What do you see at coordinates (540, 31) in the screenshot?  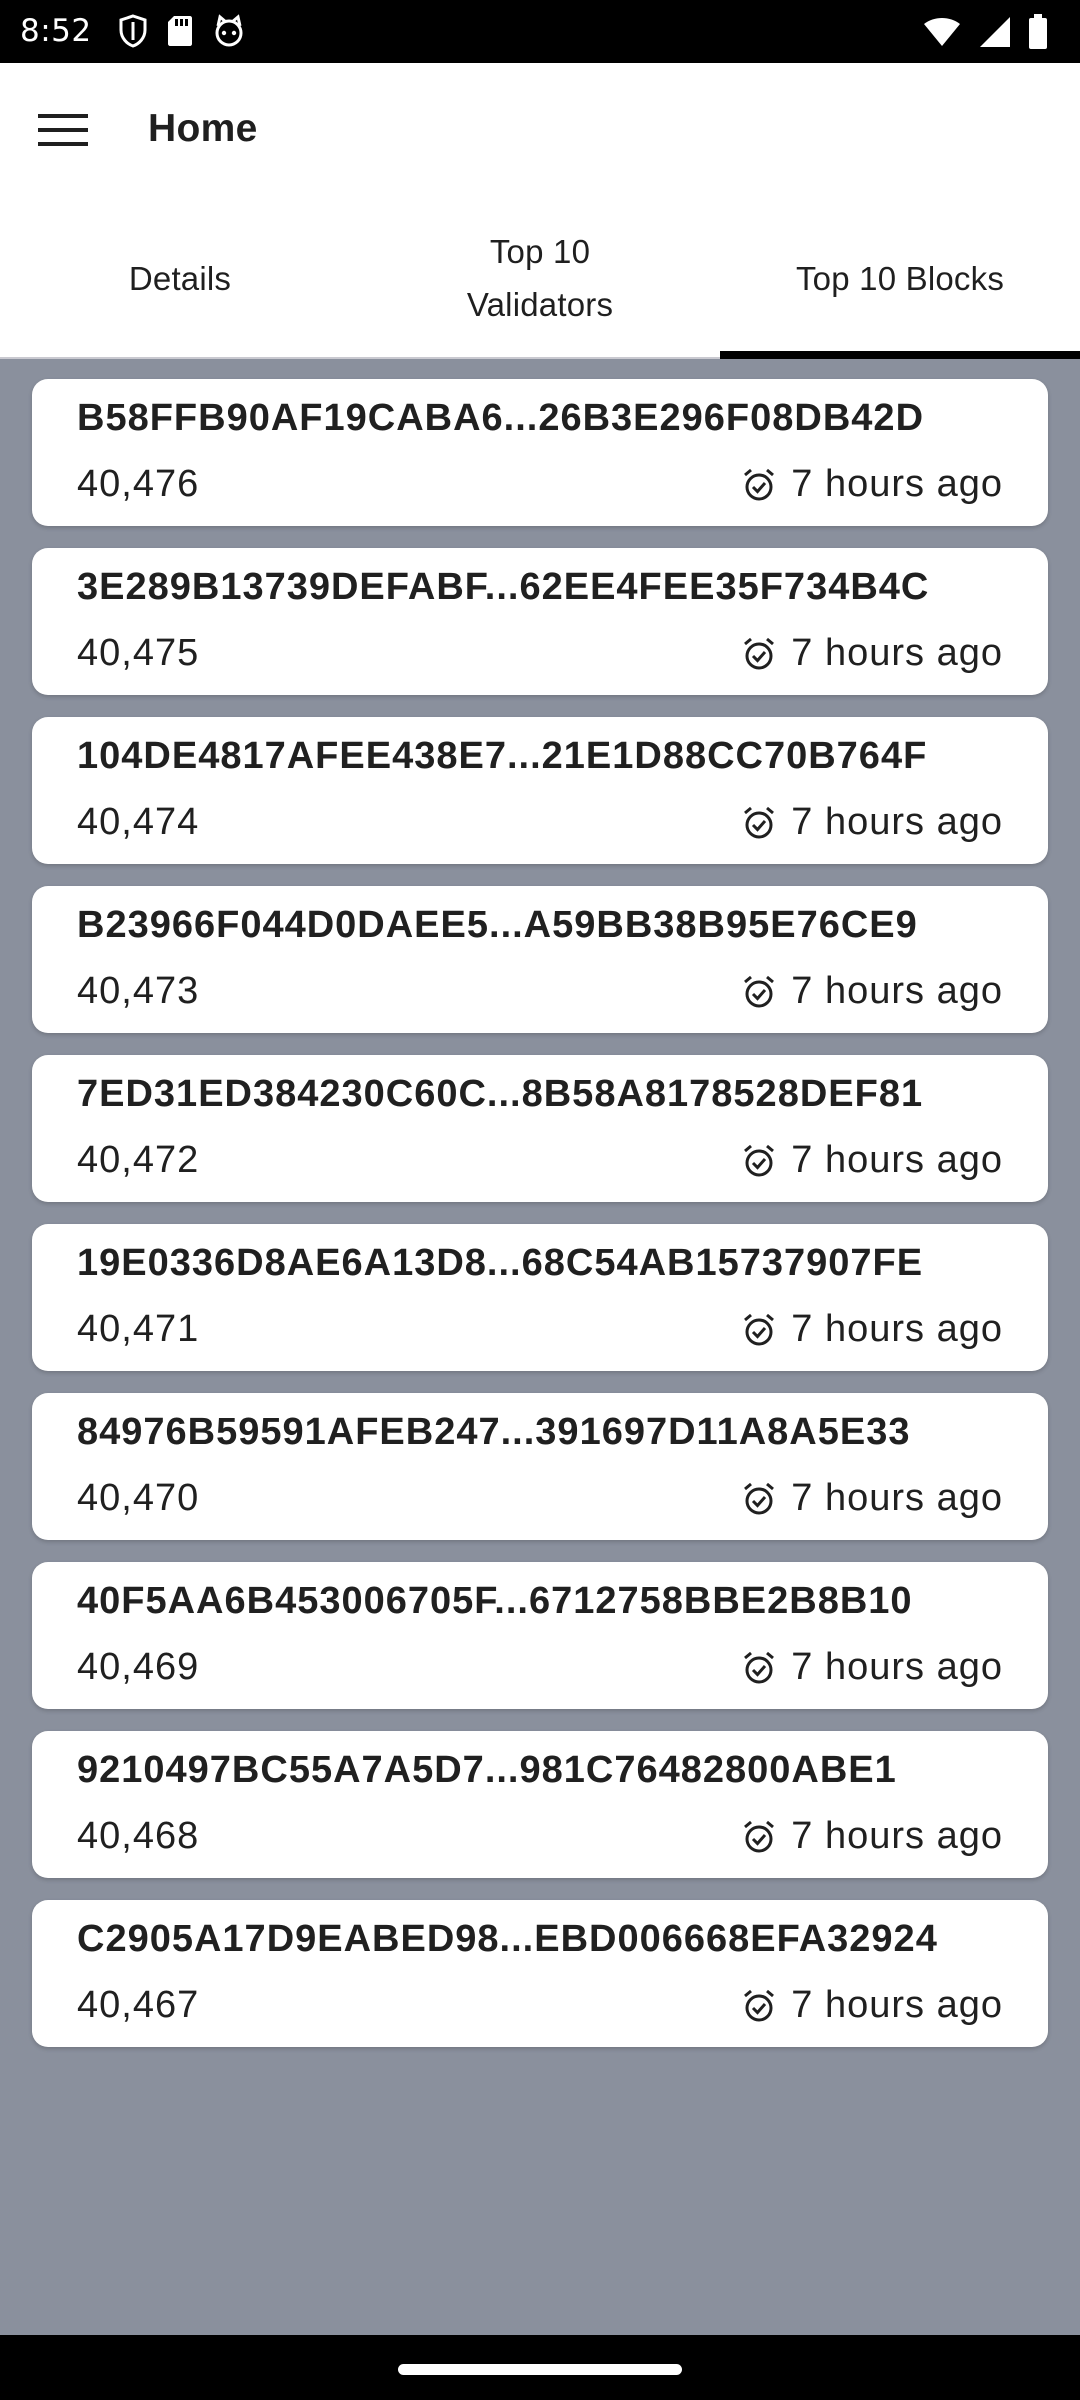 I see `status-bar: 8:52` at bounding box center [540, 31].